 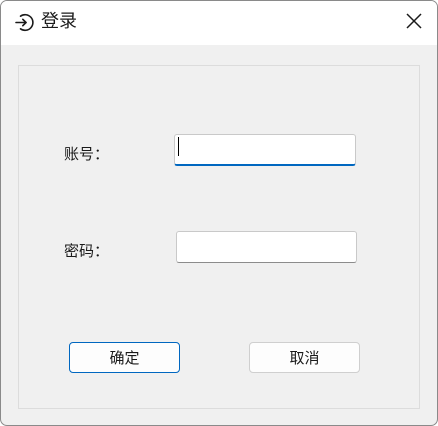 What do you see at coordinates (178, 146) in the screenshot?
I see `text-caret` at bounding box center [178, 146].